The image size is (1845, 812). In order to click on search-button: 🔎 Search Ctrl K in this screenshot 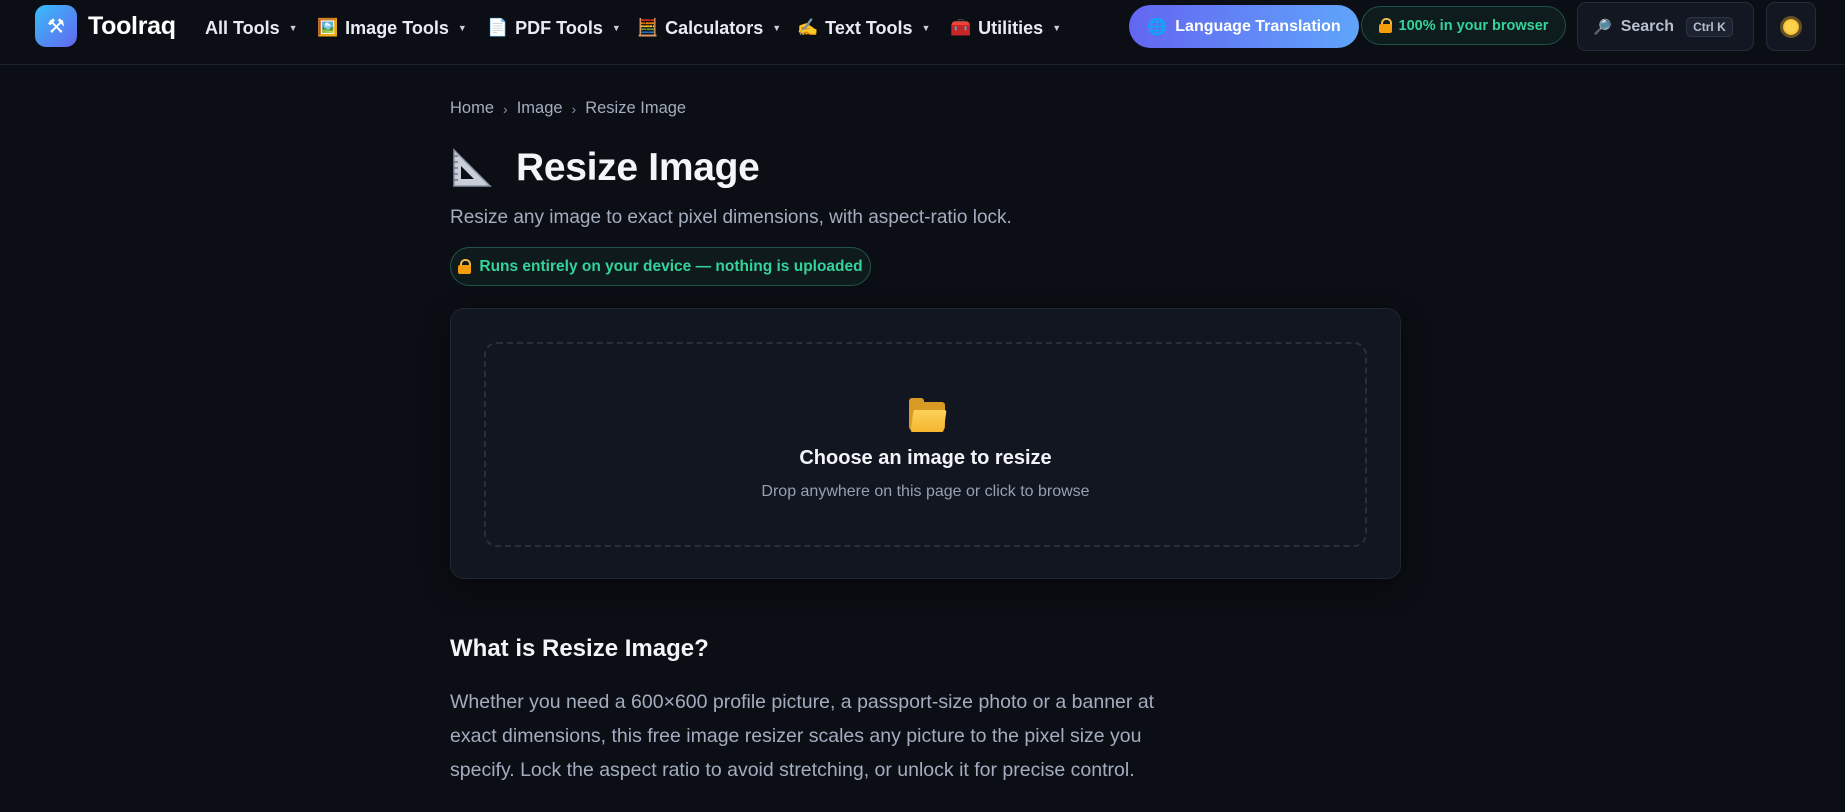, I will do `click(1665, 26)`.